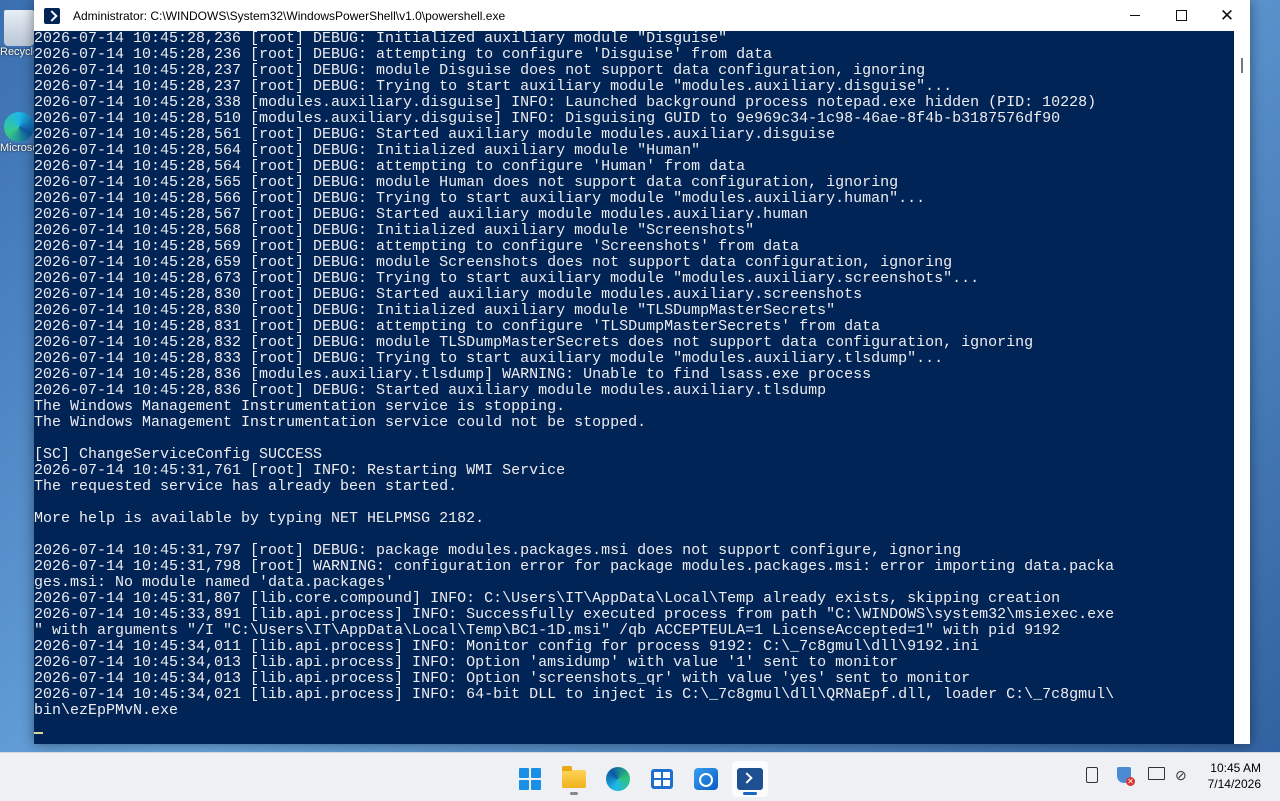 This screenshot has height=801, width=1280. I want to click on minimize-icon, so click(1135, 15).